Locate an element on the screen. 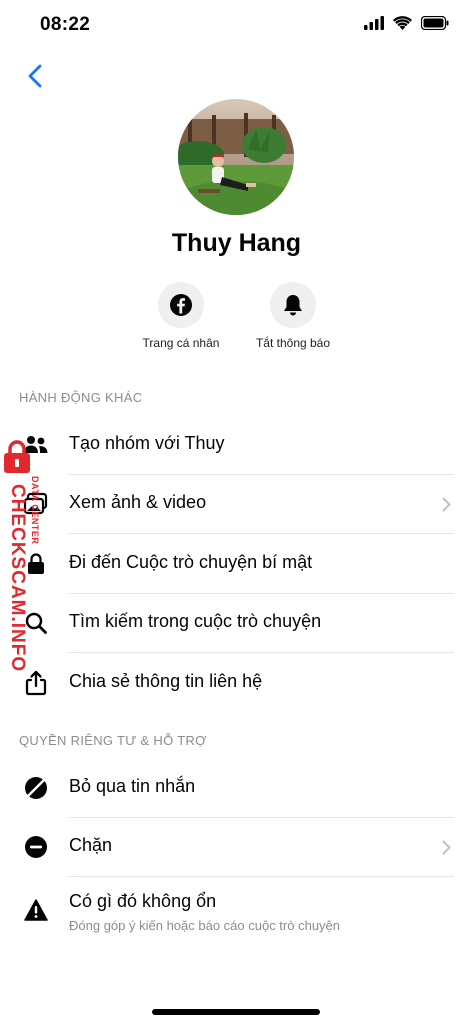  block-label: Chặn is located at coordinates (91, 845).